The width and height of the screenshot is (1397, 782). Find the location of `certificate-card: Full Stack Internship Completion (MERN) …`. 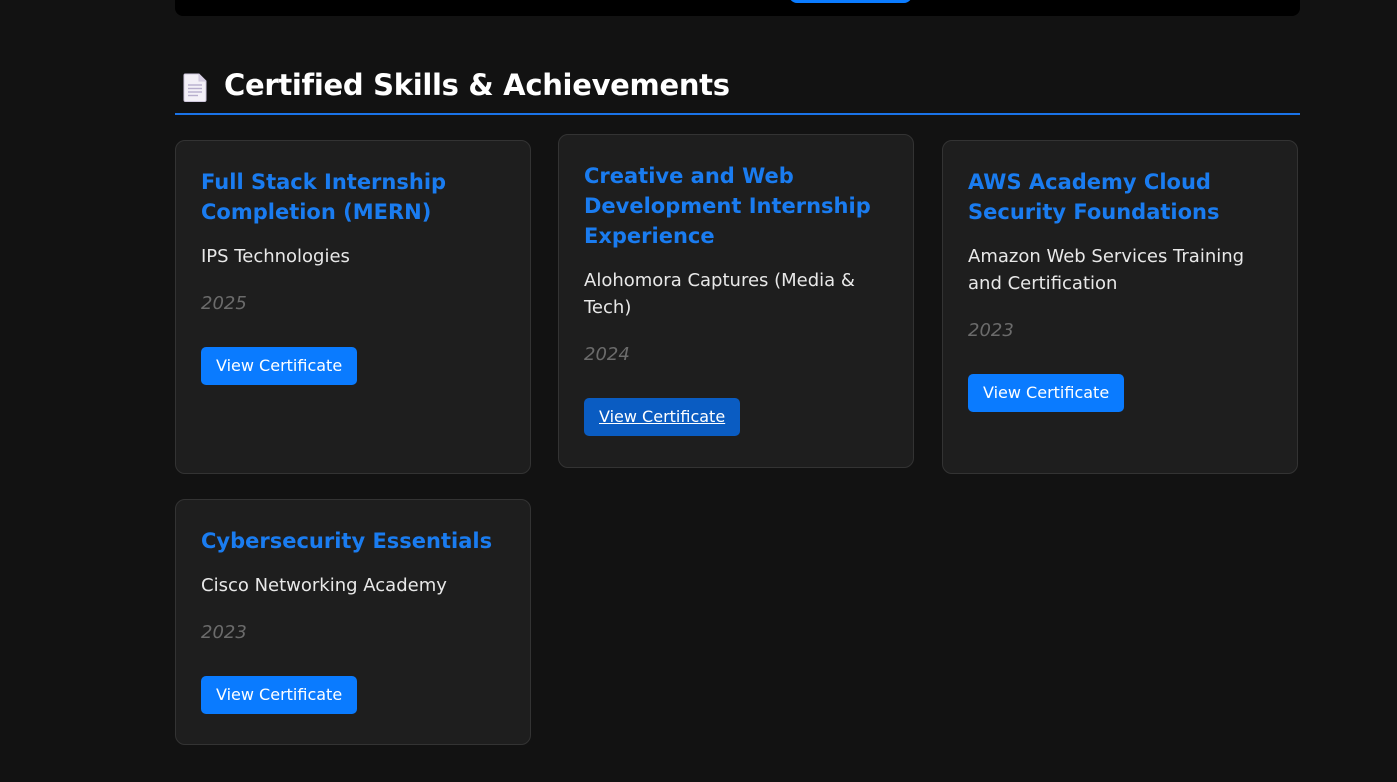

certificate-card: Full Stack Internship Completion (MERN) … is located at coordinates (353, 307).